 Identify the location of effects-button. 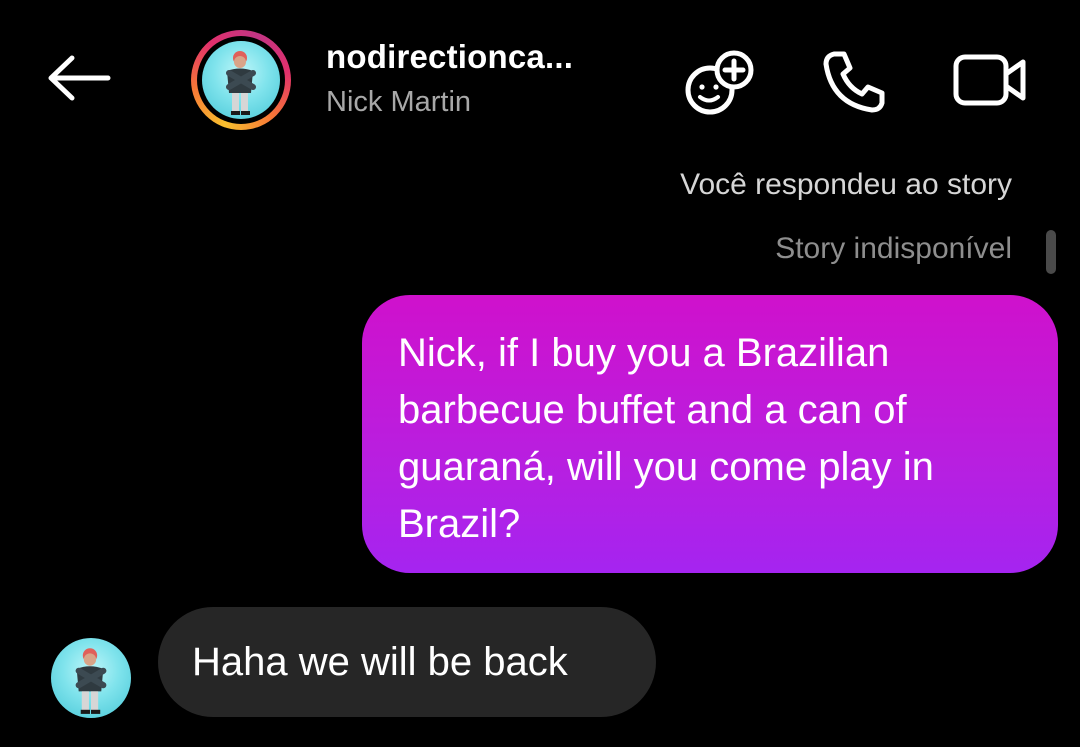
(721, 83).